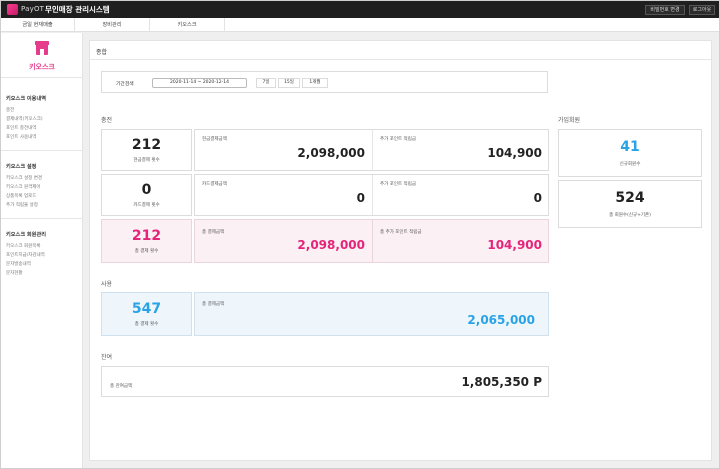 Image resolution: width=720 pixels, height=469 pixels. I want to click on sidebar-item-point-usage: 포인트 사용내역, so click(21, 137).